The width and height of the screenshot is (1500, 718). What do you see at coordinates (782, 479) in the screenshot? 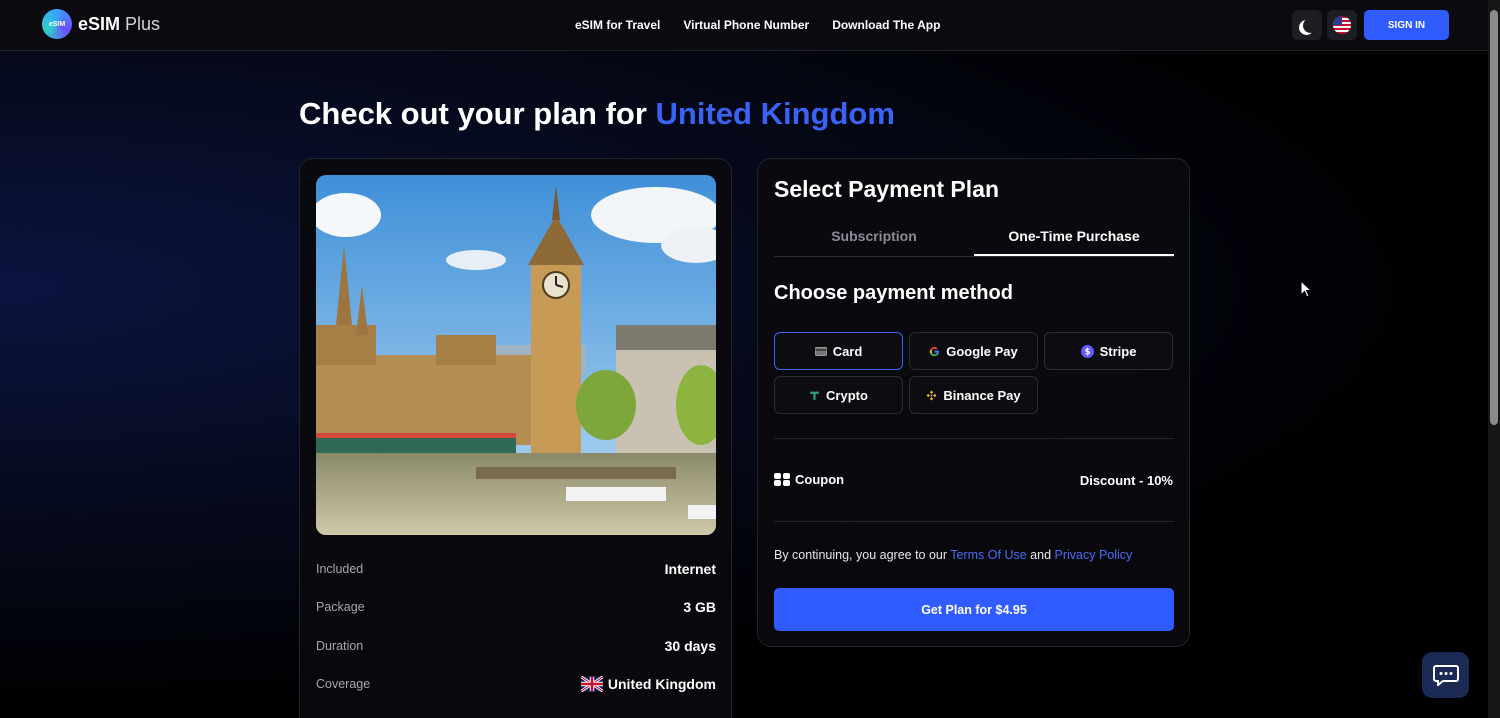
I see `coupon-icon` at bounding box center [782, 479].